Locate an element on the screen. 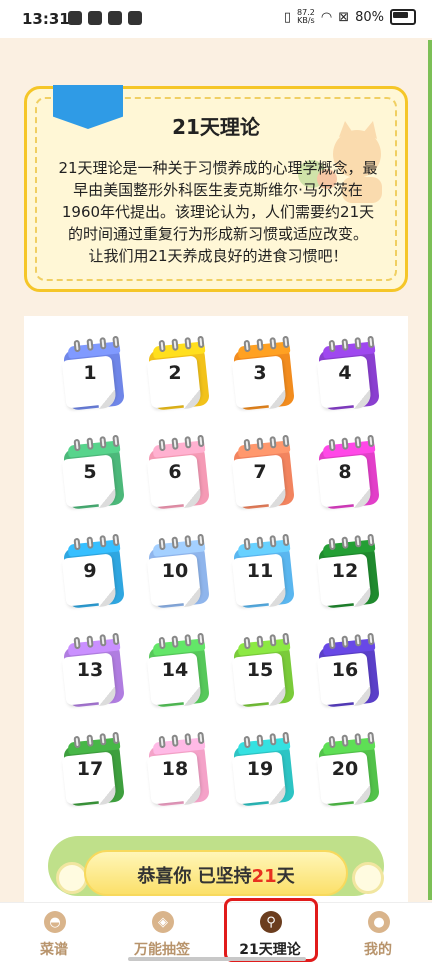 This screenshot has height=965, width=432. network-speed: 87.2 KB/s is located at coordinates (306, 16).